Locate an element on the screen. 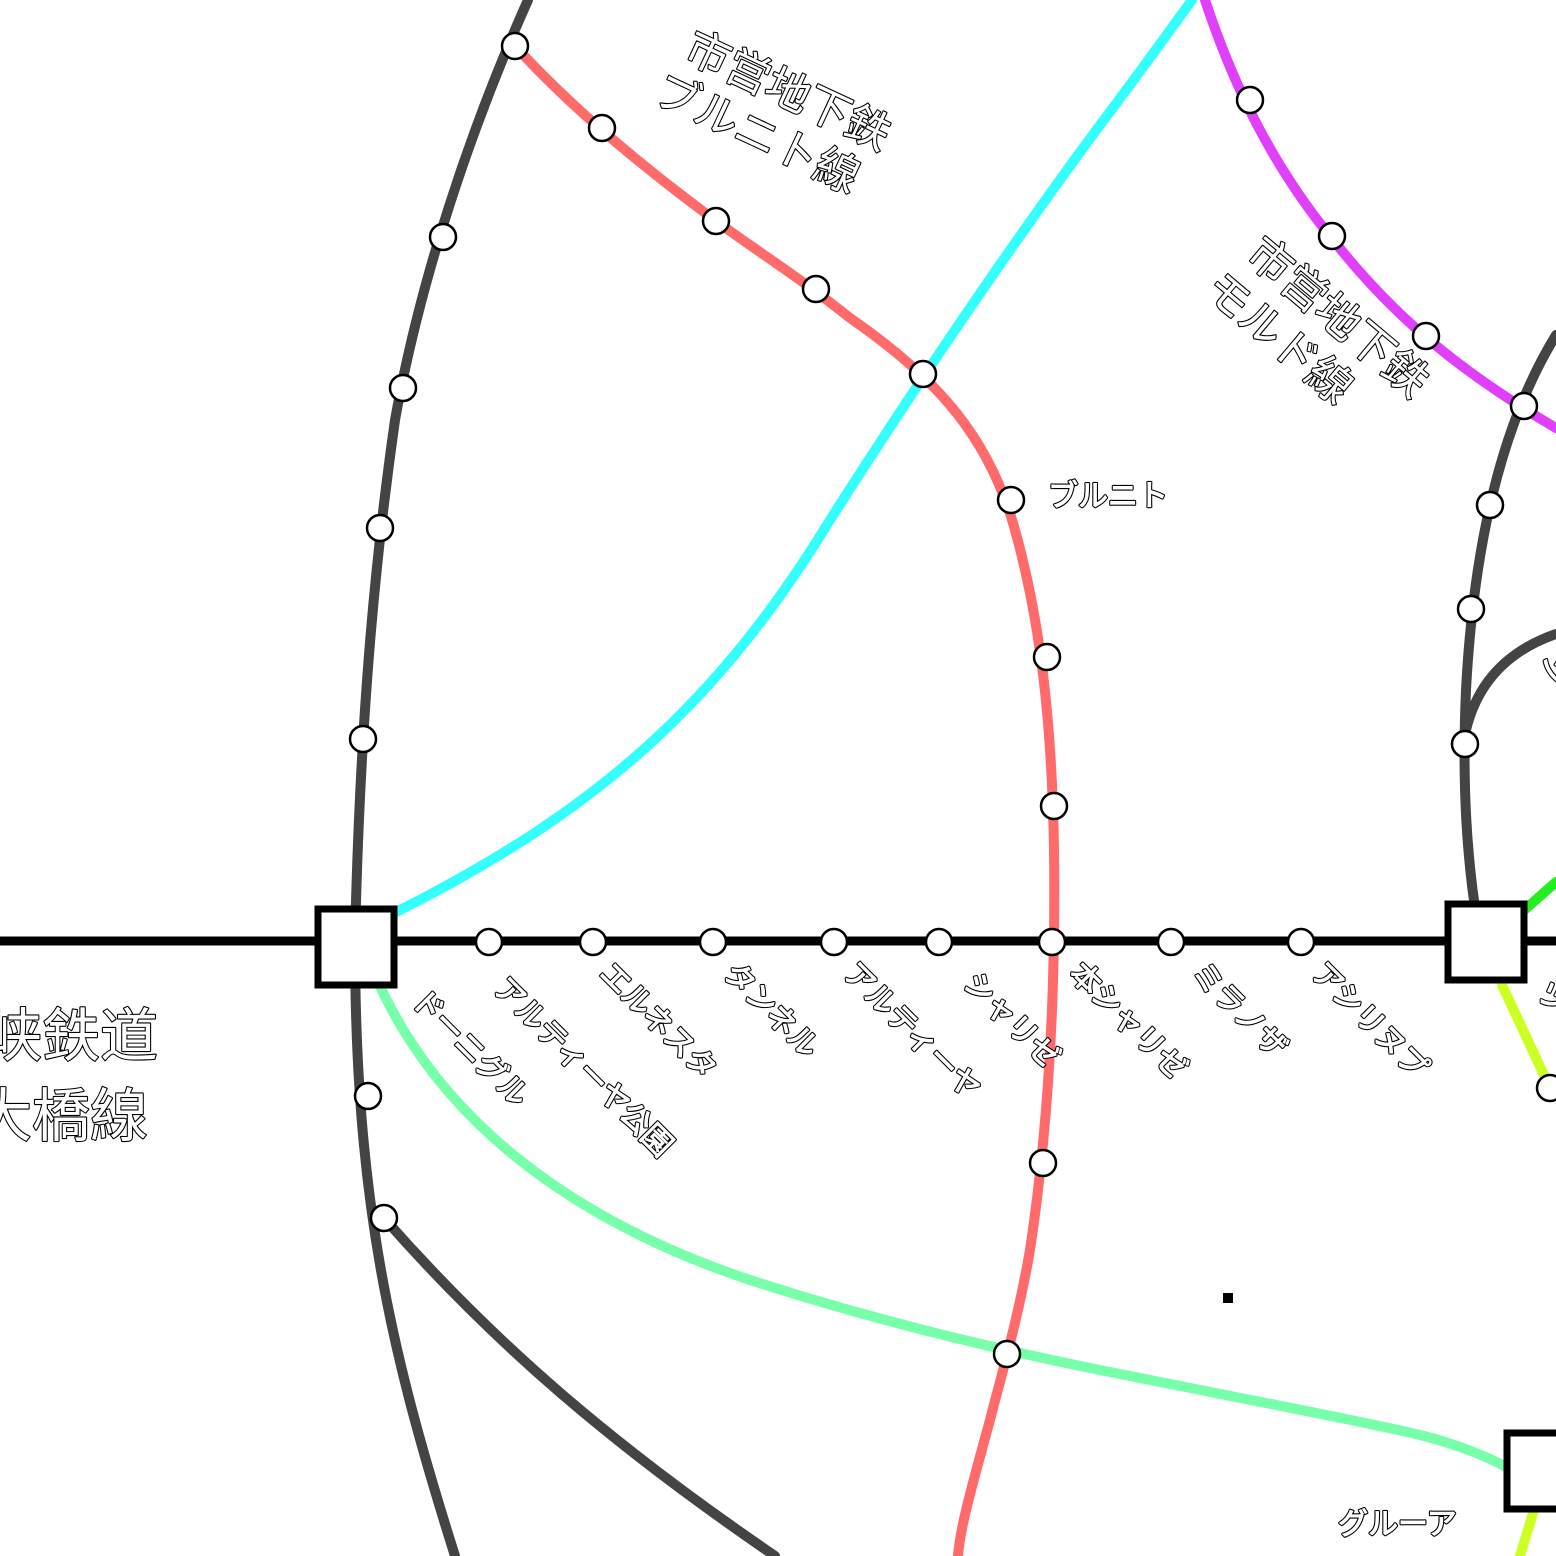  station-label-main-7: ミラノザ is located at coordinates (1238, 1010).